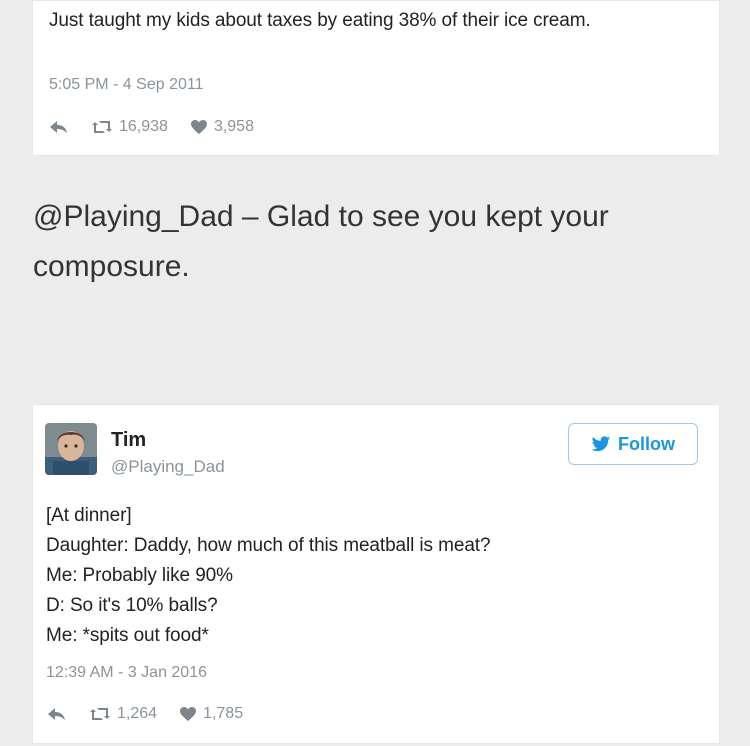  Describe the element at coordinates (128, 440) in the screenshot. I see `author-name: Tim` at that location.